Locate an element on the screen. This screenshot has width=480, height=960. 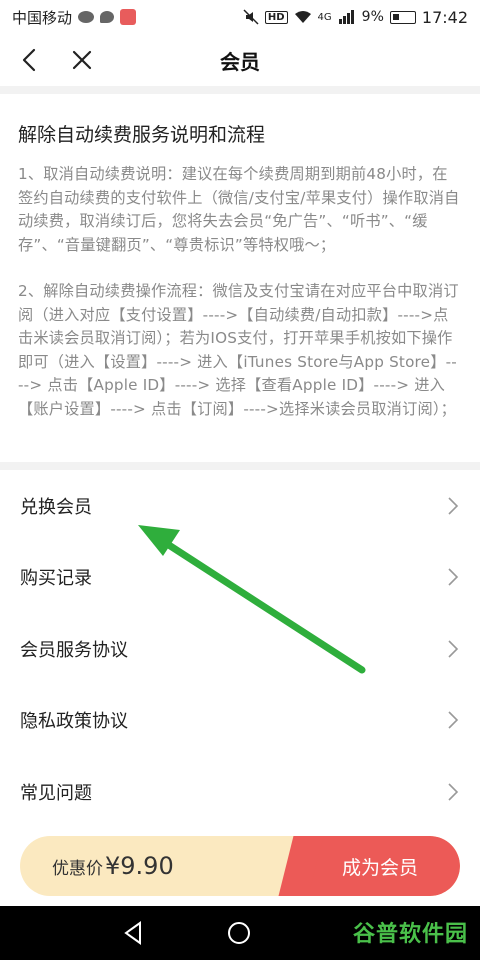
price-display: 优惠价 ¥9.90 is located at coordinates (113, 866).